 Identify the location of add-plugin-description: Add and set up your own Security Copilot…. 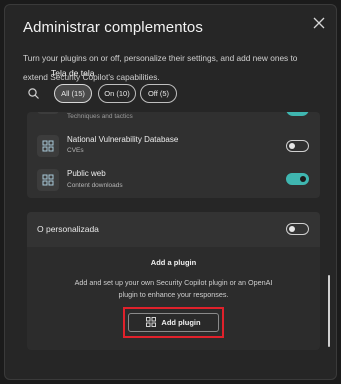
(173, 288).